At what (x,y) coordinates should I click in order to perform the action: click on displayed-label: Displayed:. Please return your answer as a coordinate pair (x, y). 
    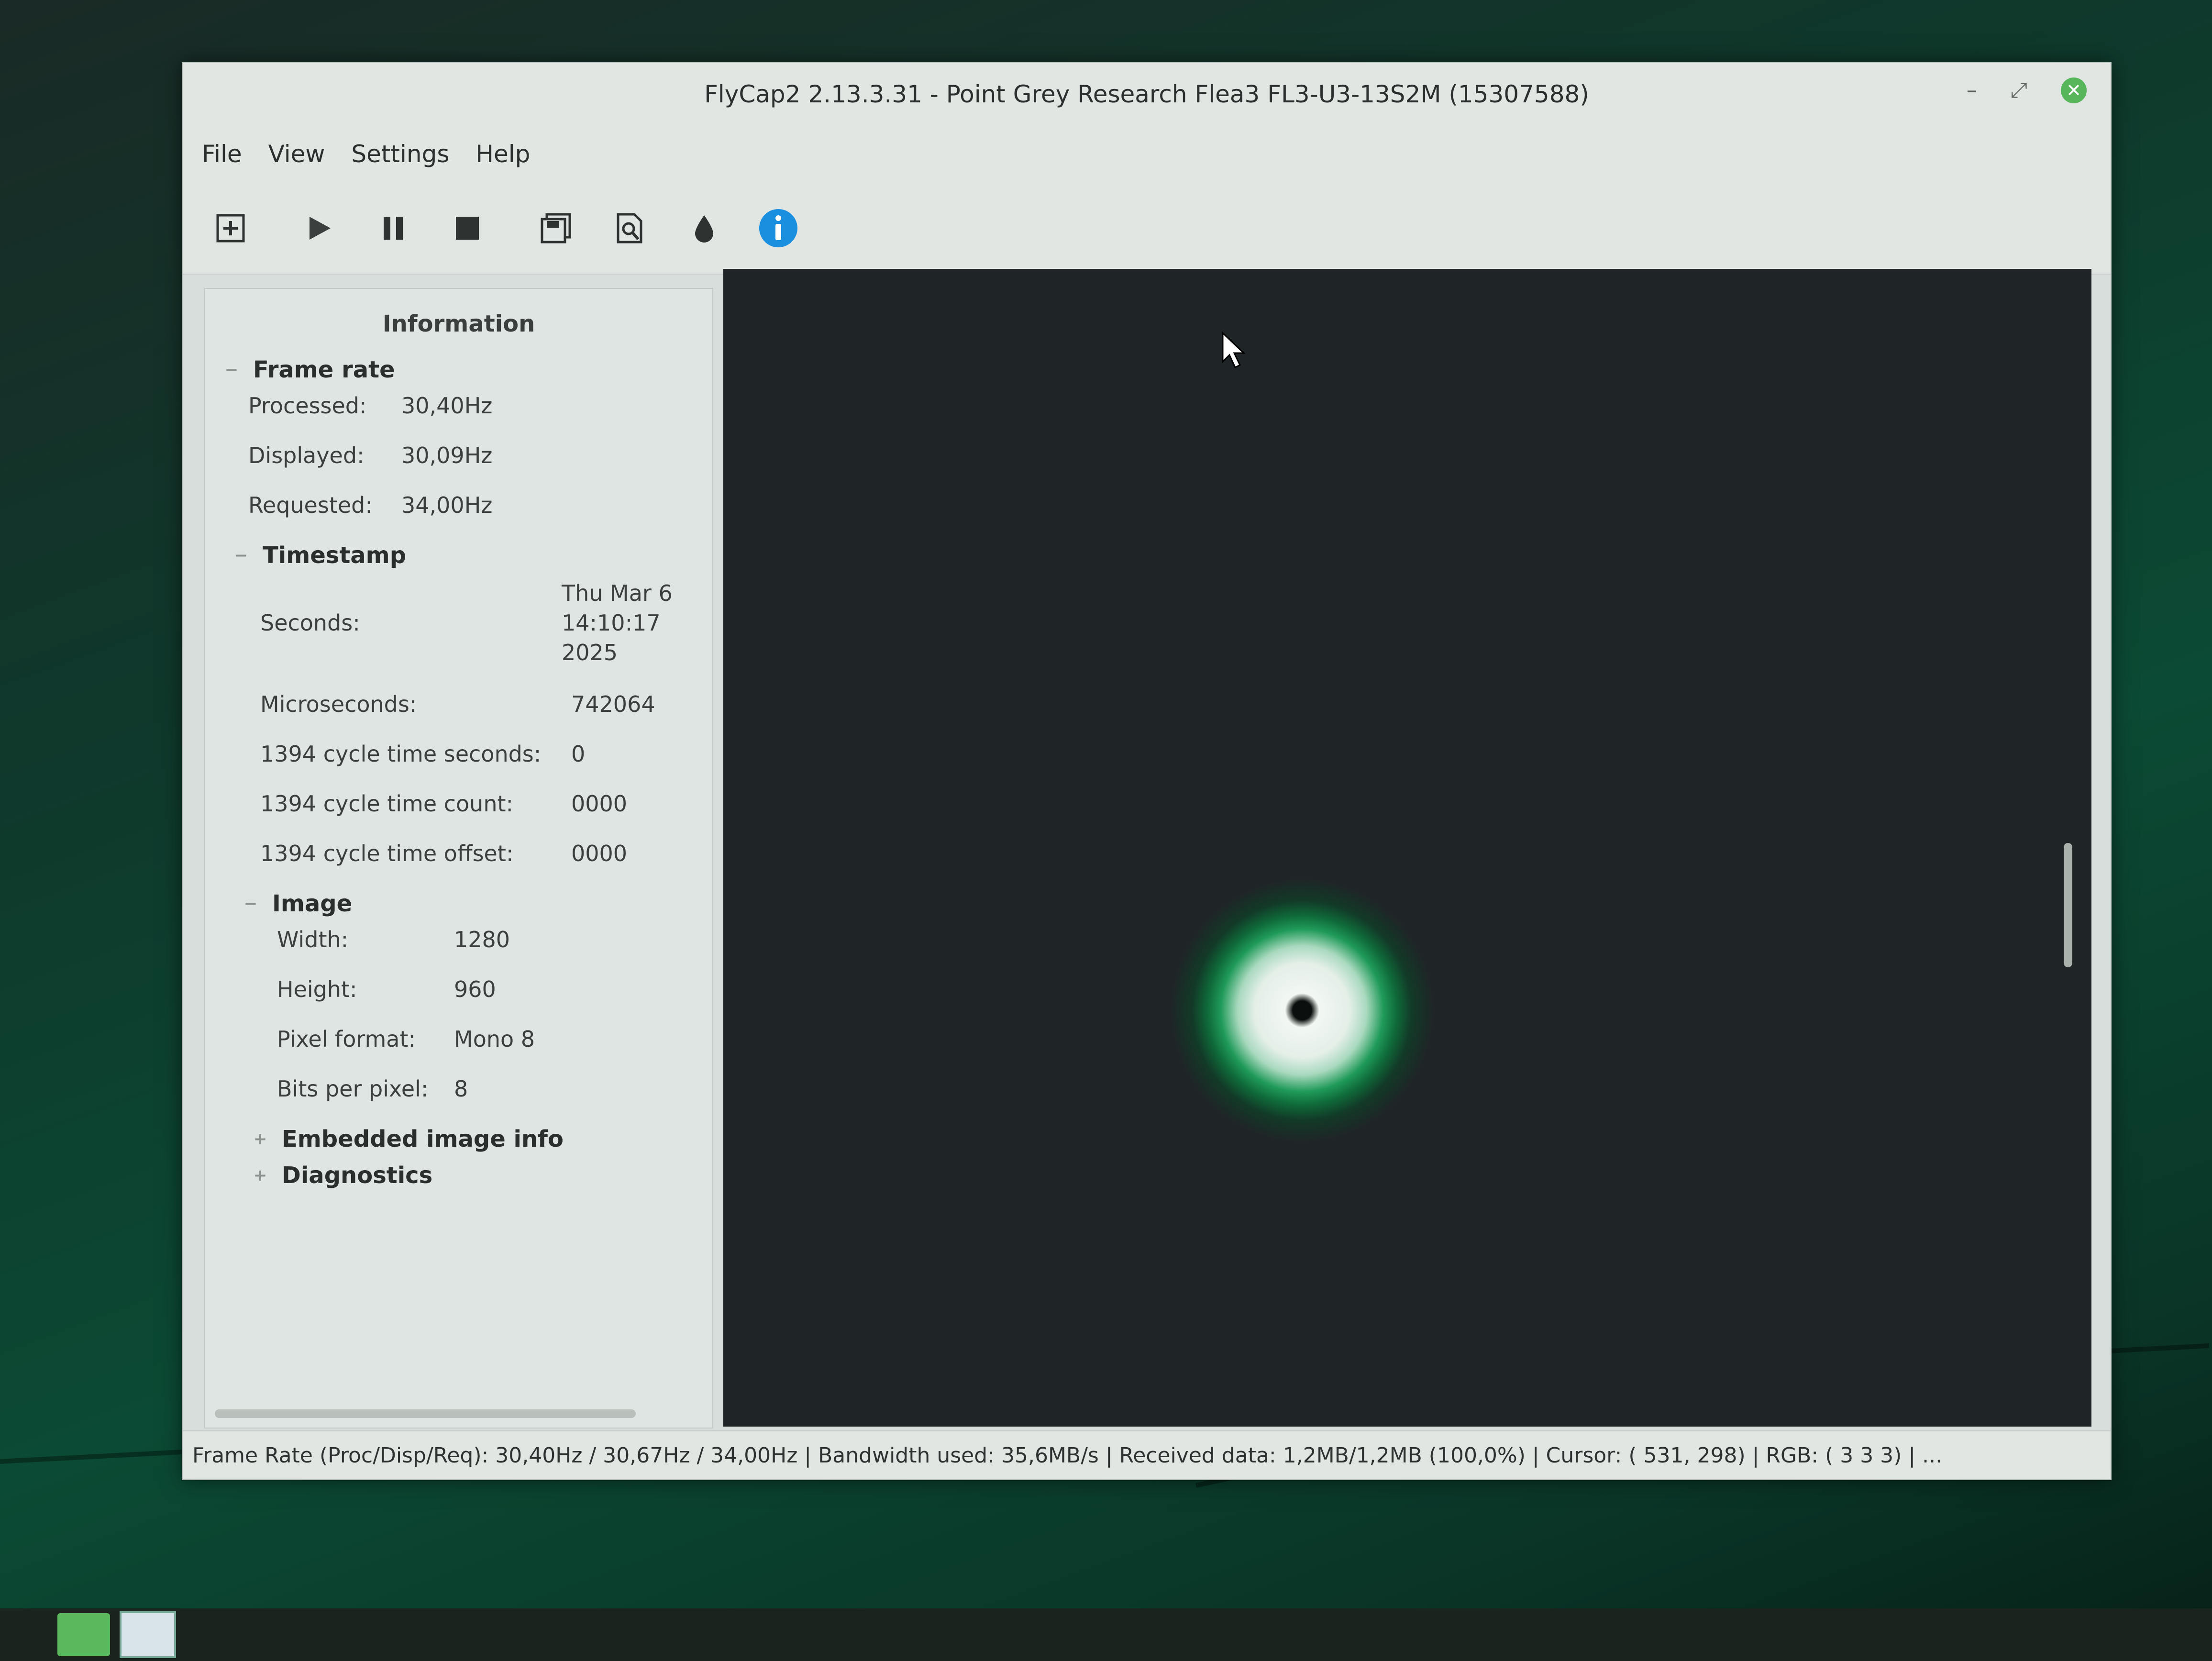
    Looking at the image, I should click on (306, 455).